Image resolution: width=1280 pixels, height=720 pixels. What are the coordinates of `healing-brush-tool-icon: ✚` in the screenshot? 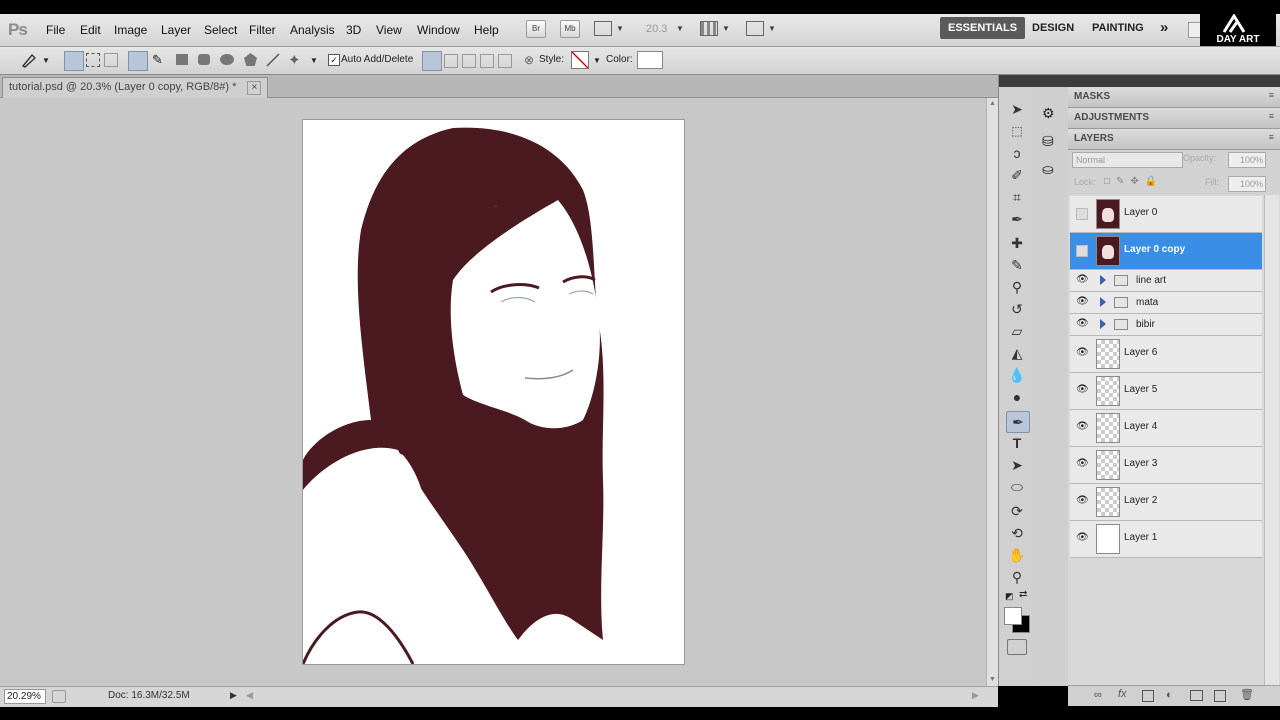 It's located at (1017, 243).